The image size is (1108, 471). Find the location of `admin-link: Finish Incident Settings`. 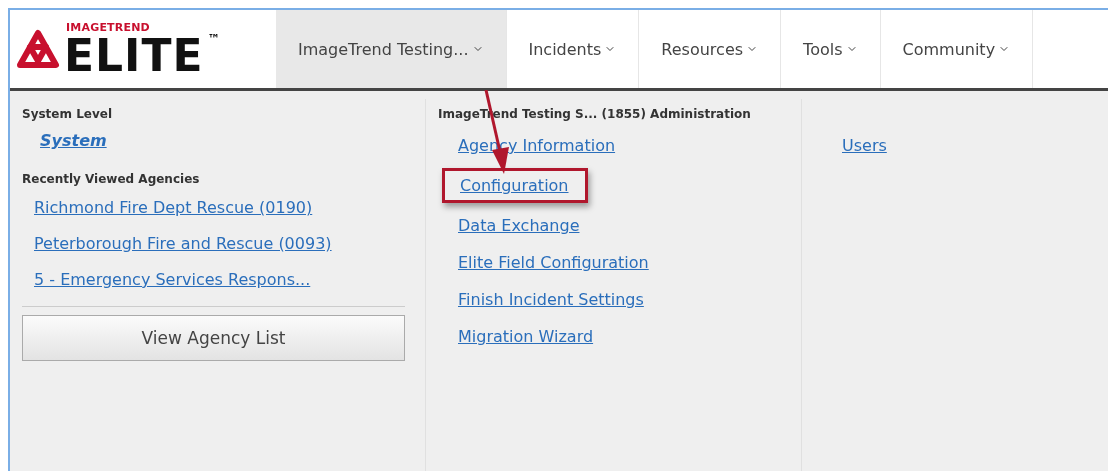

admin-link: Finish Incident Settings is located at coordinates (551, 299).